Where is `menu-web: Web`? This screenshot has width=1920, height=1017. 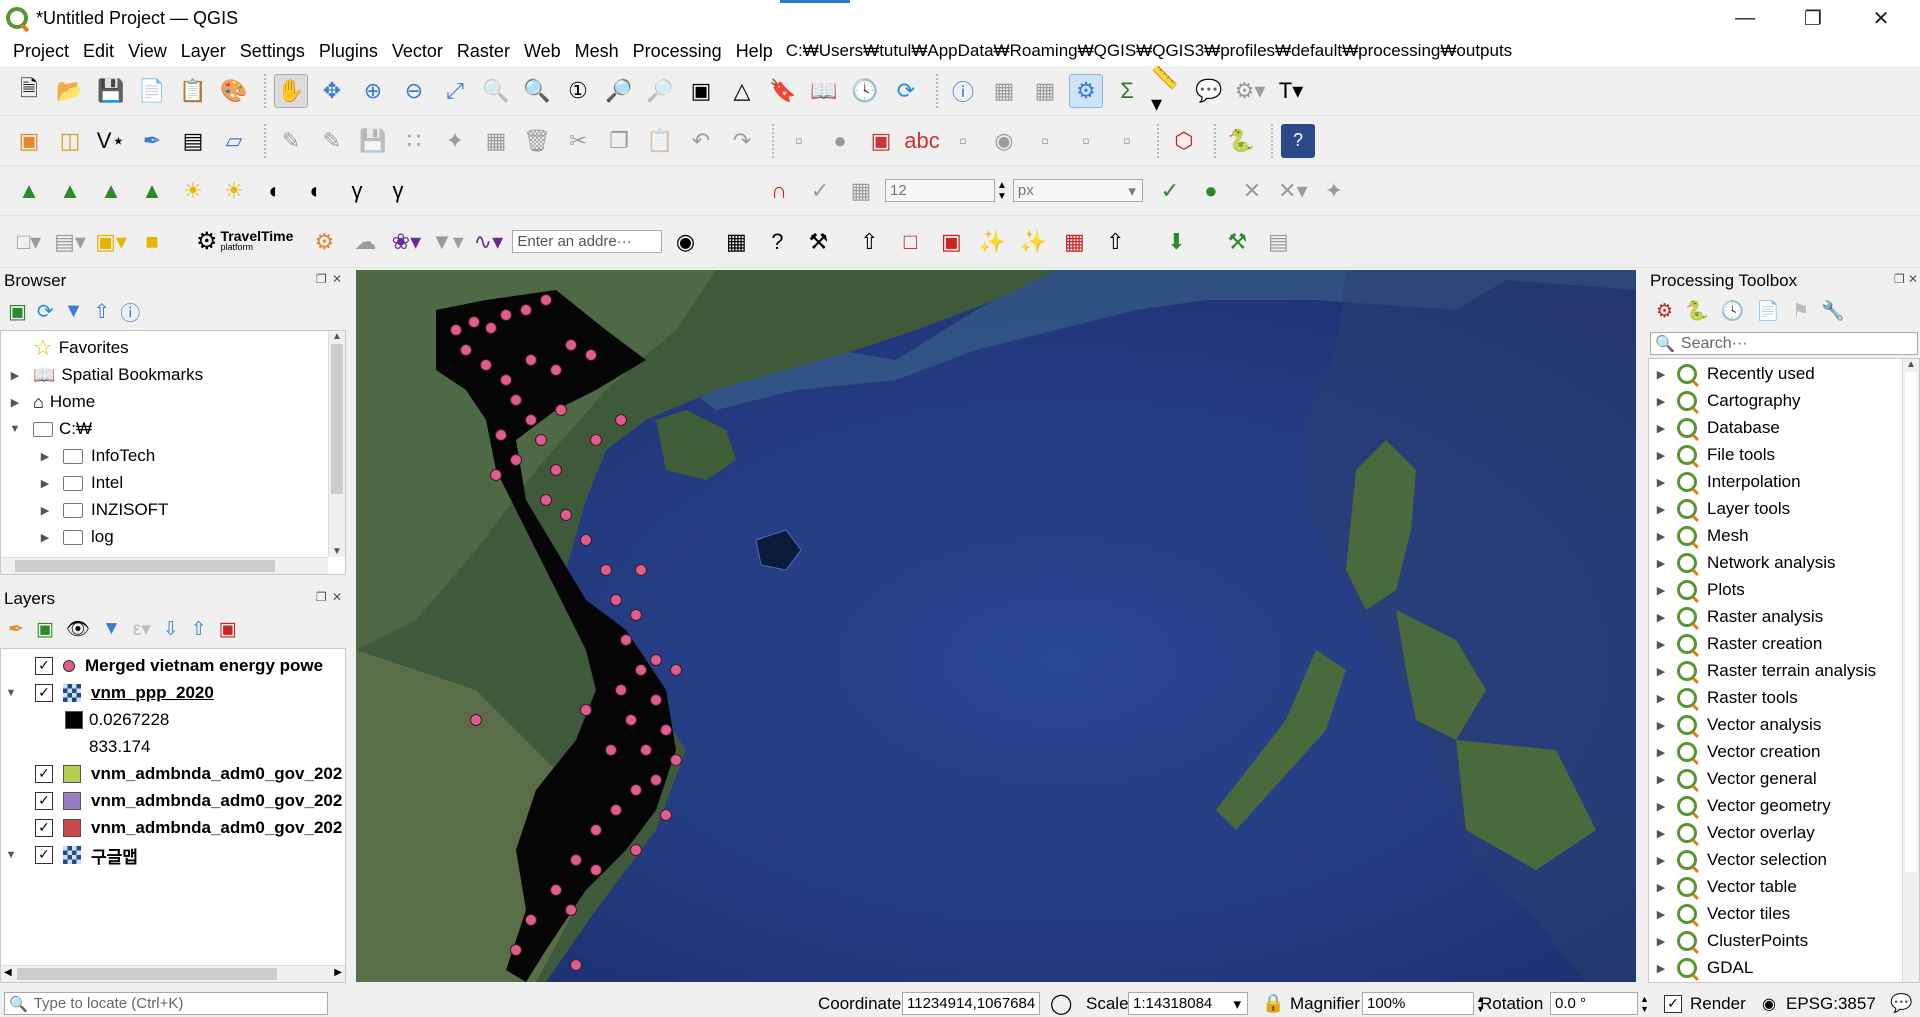
menu-web: Web is located at coordinates (542, 51).